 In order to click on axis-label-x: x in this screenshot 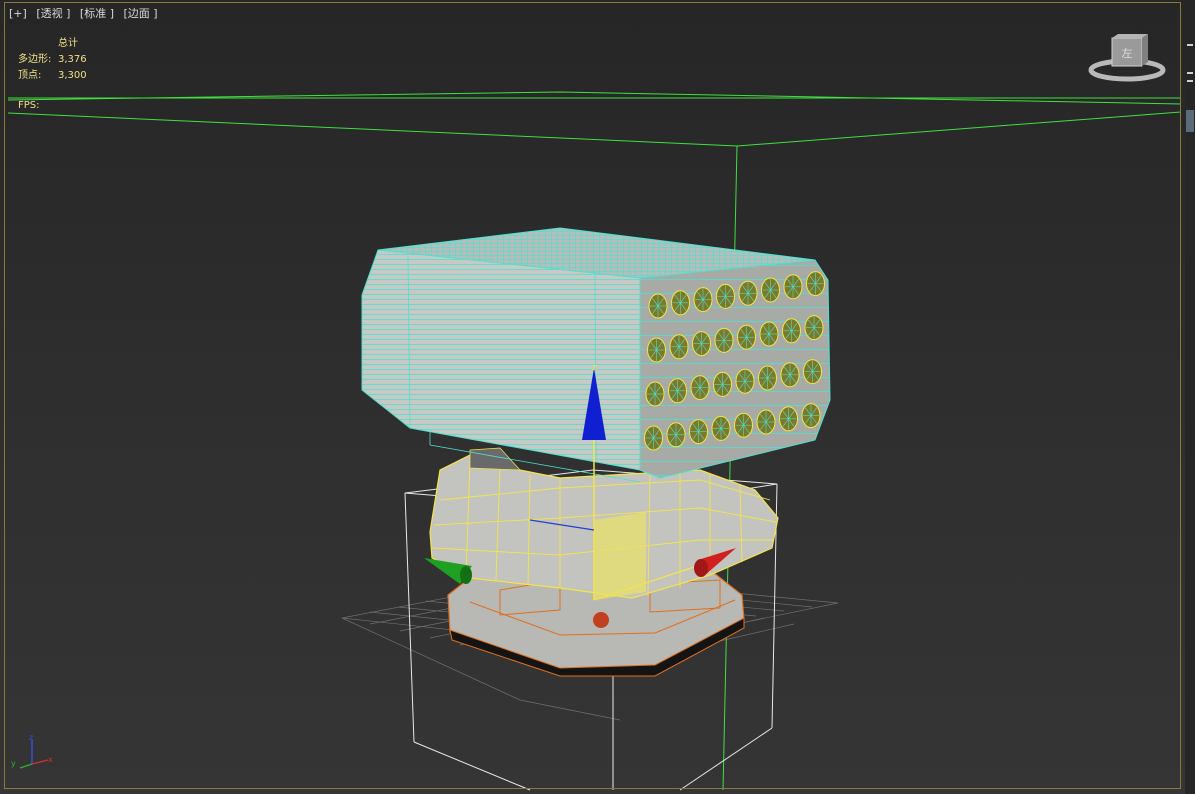, I will do `click(50, 759)`.